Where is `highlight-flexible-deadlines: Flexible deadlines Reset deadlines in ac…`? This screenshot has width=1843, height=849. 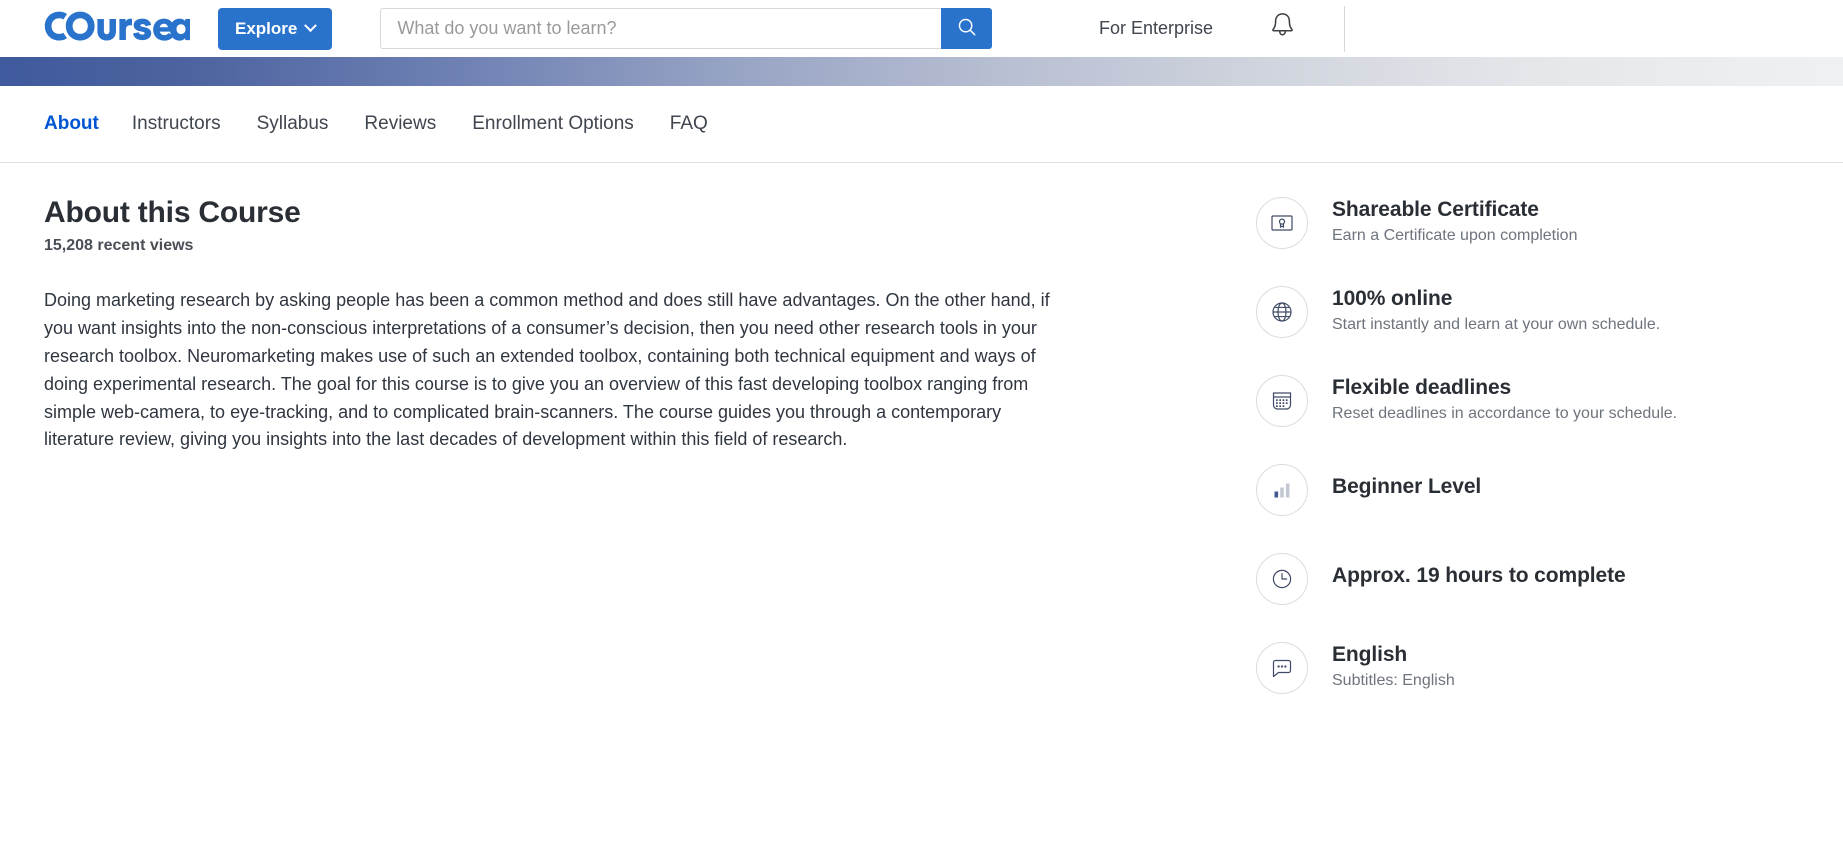 highlight-flexible-deadlines: Flexible deadlines Reset deadlines in ac… is located at coordinates (1549, 402).